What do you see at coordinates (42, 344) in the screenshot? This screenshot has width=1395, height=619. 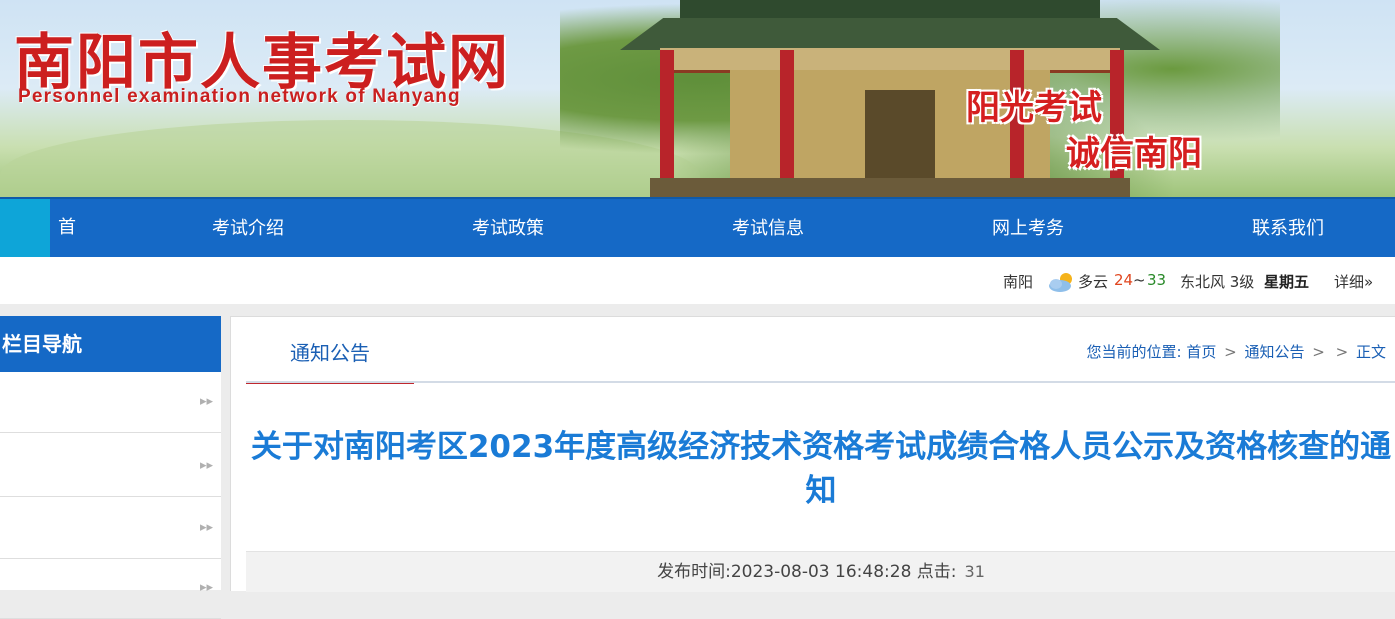 I see `sidebar-heading-label: 栏目导航` at bounding box center [42, 344].